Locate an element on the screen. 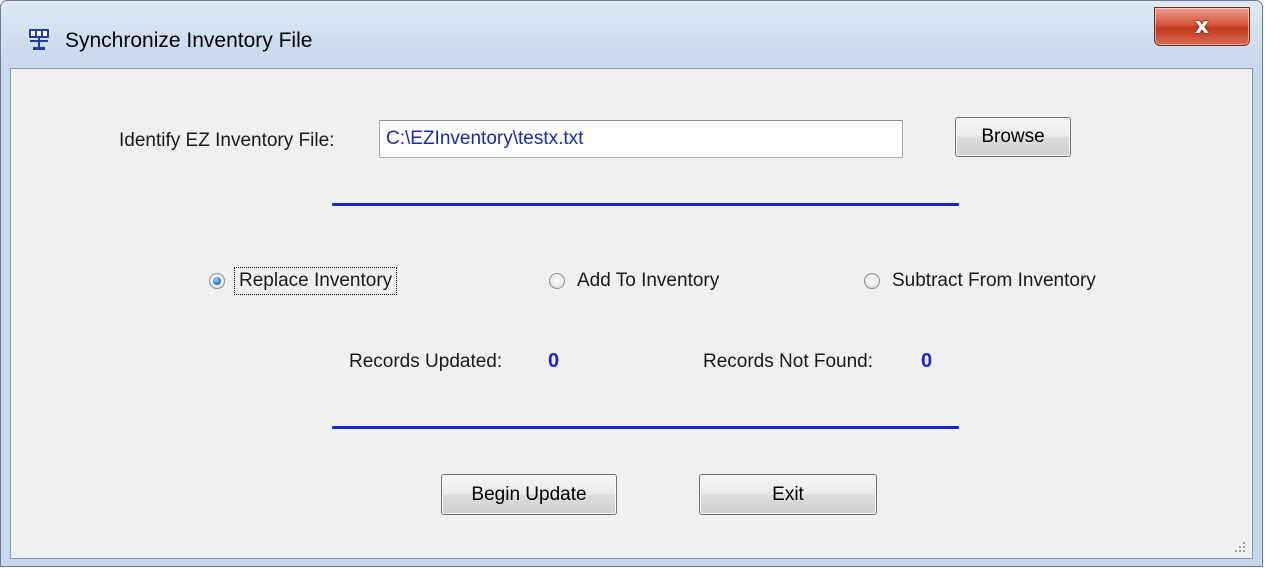 The width and height of the screenshot is (1265, 569). radio-subtract-from-inventory: Subtract From Inventory is located at coordinates (980, 281).